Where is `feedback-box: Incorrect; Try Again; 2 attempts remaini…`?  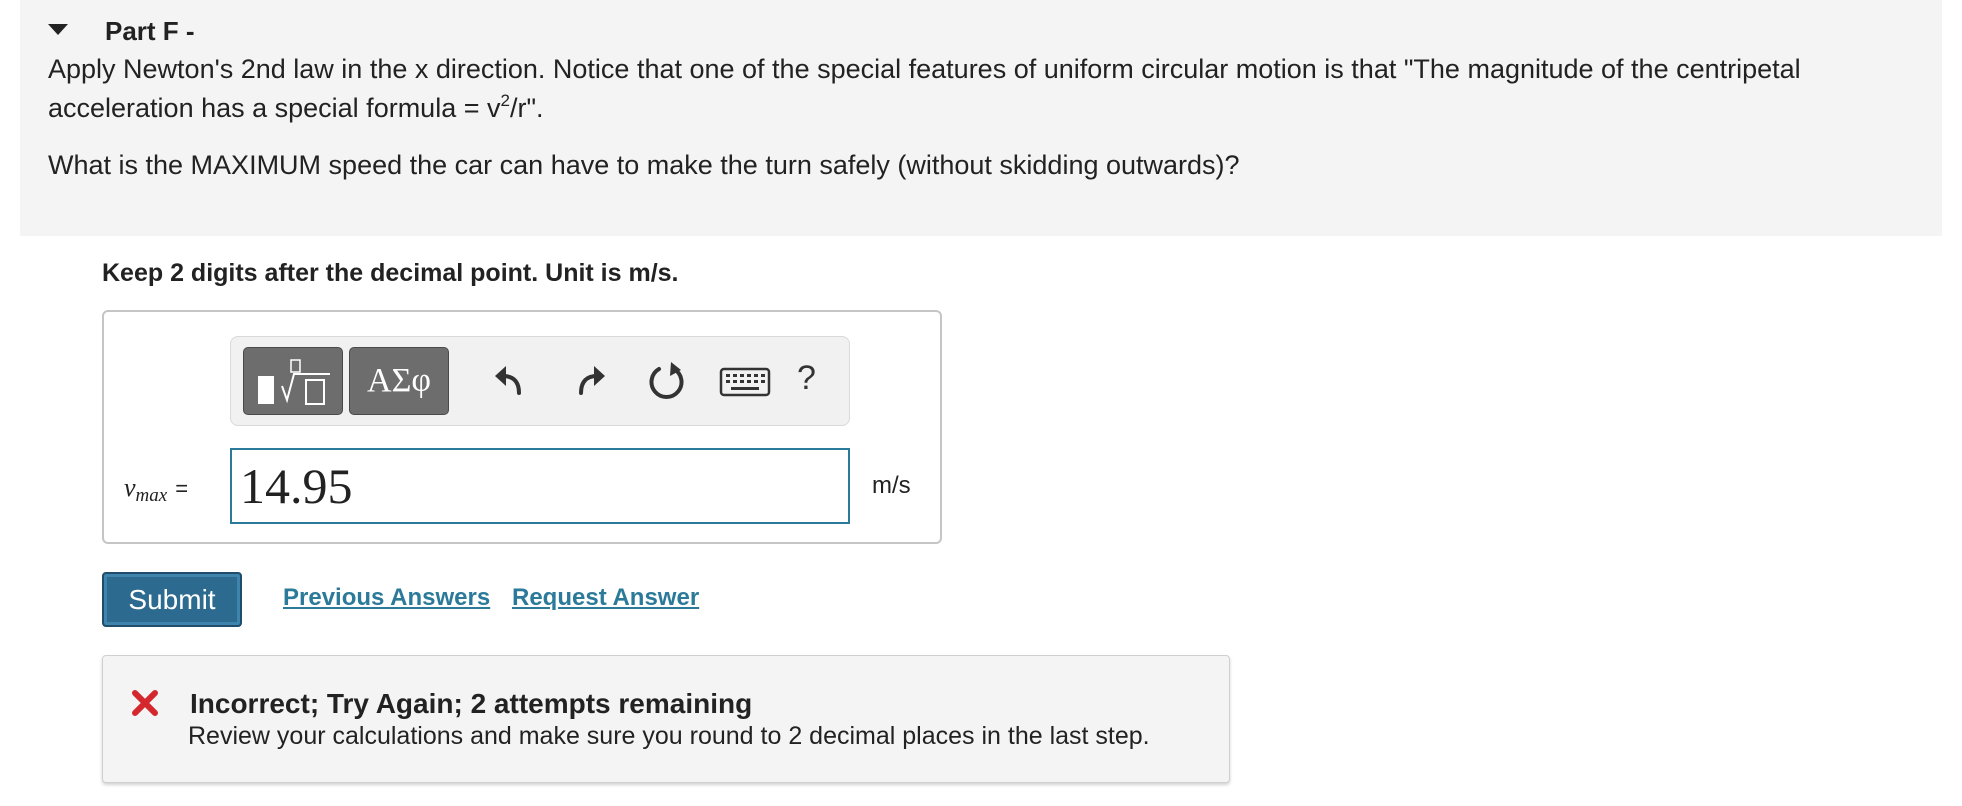 feedback-box: Incorrect; Try Again; 2 attempts remaini… is located at coordinates (666, 719).